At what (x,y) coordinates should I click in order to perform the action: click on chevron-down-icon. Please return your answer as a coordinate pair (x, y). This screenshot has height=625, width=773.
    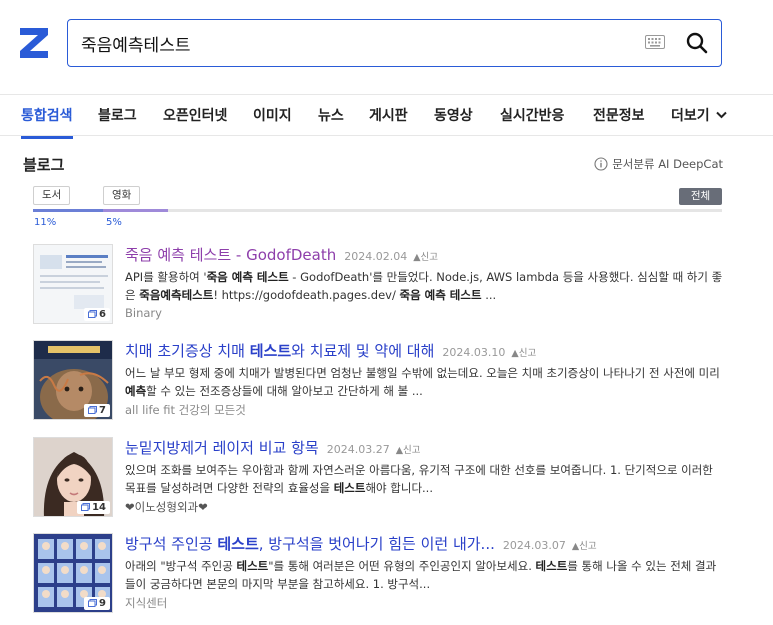
    Looking at the image, I should click on (721, 115).